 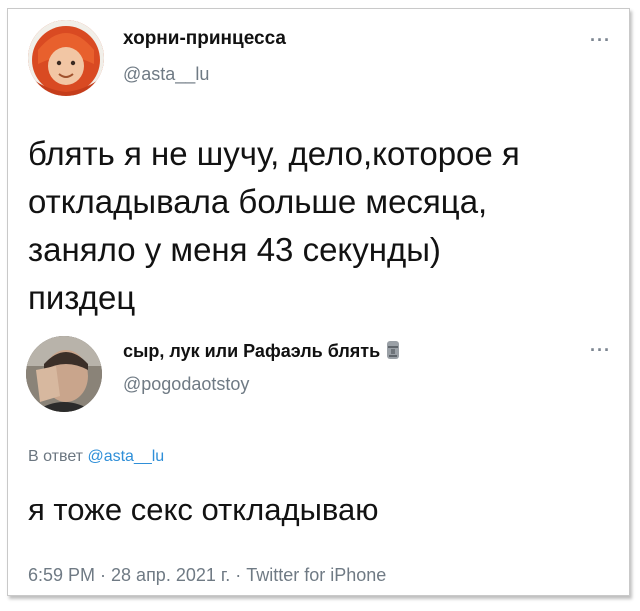 I want to click on tweet-text-line: пиздец, so click(x=82, y=297).